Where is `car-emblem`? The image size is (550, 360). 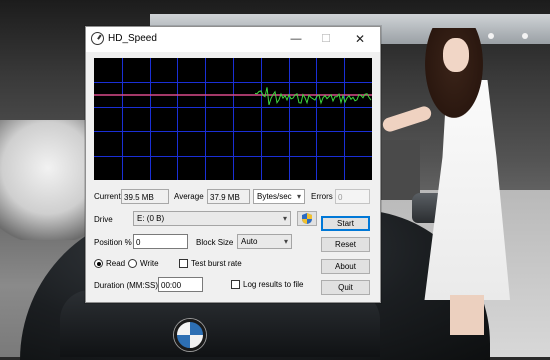 car-emblem is located at coordinates (190, 335).